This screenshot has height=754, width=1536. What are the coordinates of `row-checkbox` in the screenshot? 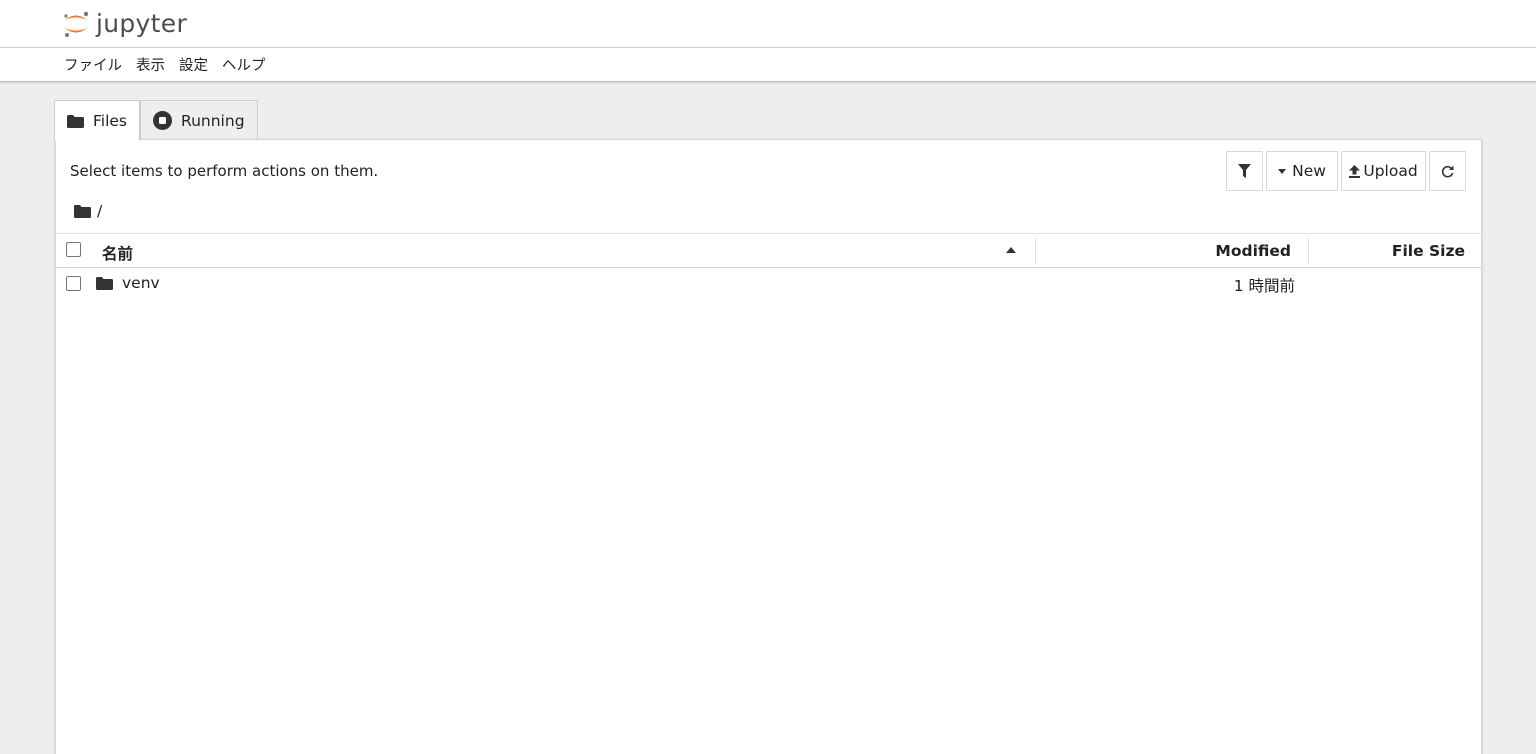 It's located at (73, 283).